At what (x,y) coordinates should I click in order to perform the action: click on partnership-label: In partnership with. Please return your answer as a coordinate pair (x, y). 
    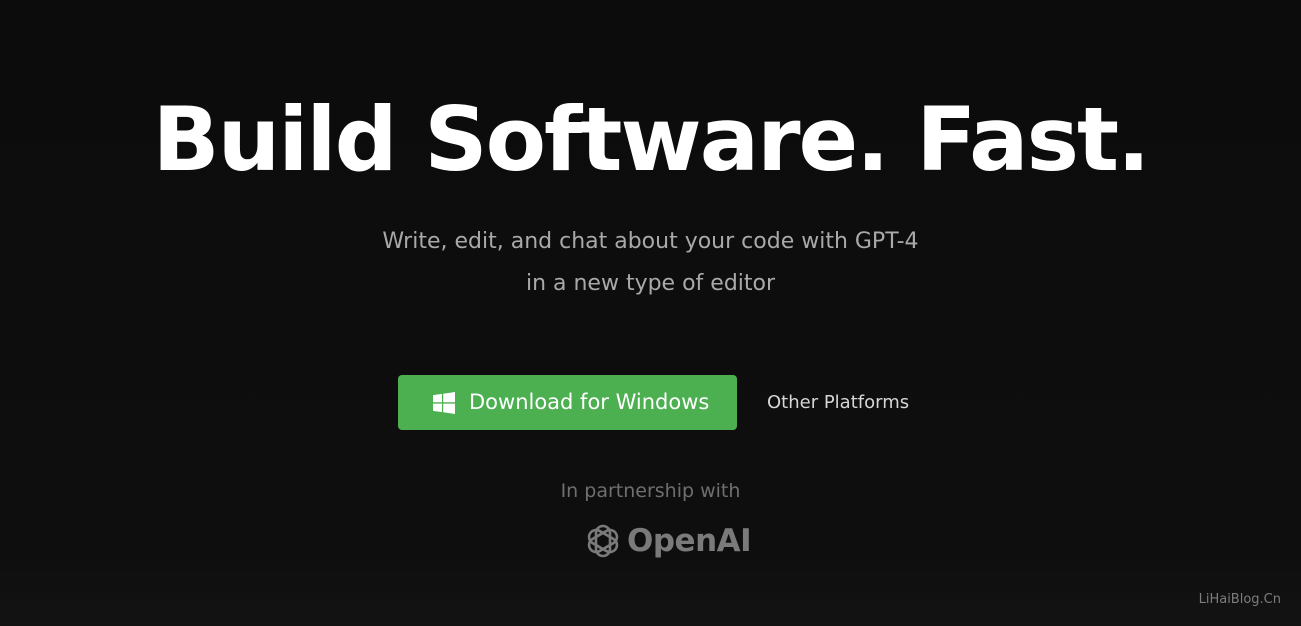
    Looking at the image, I should click on (650, 491).